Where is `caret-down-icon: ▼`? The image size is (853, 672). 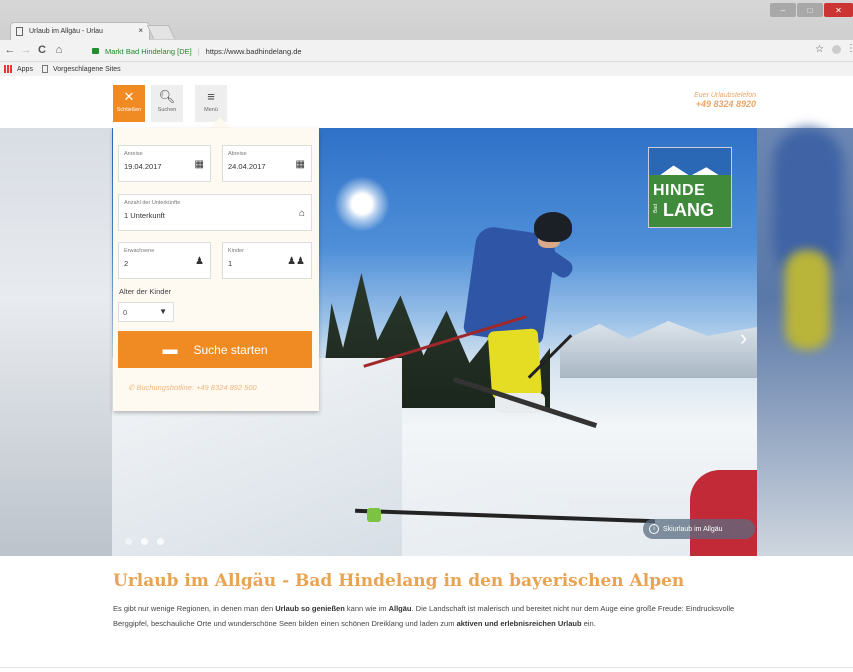
caret-down-icon: ▼ is located at coordinates (163, 311).